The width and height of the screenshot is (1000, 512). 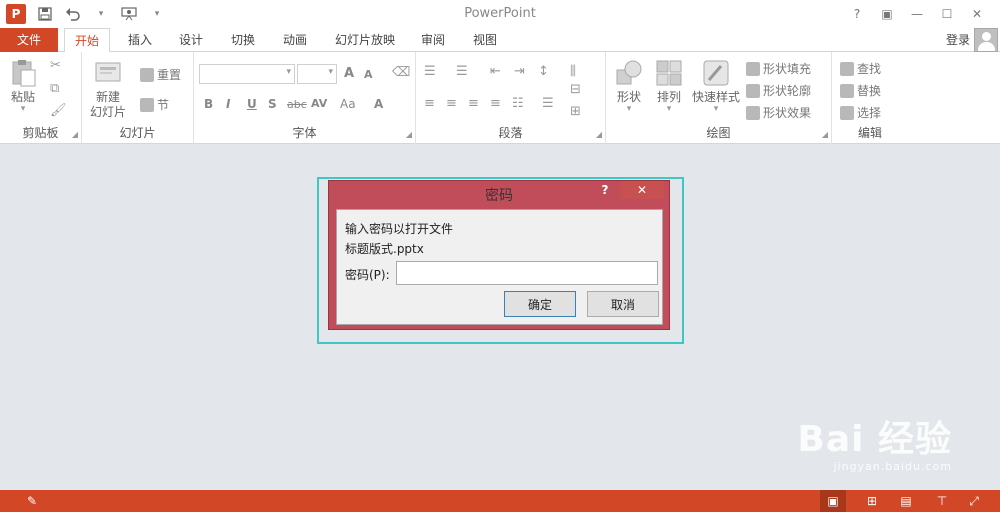 What do you see at coordinates (409, 134) in the screenshot?
I see `font-launcher-icon: ◢` at bounding box center [409, 134].